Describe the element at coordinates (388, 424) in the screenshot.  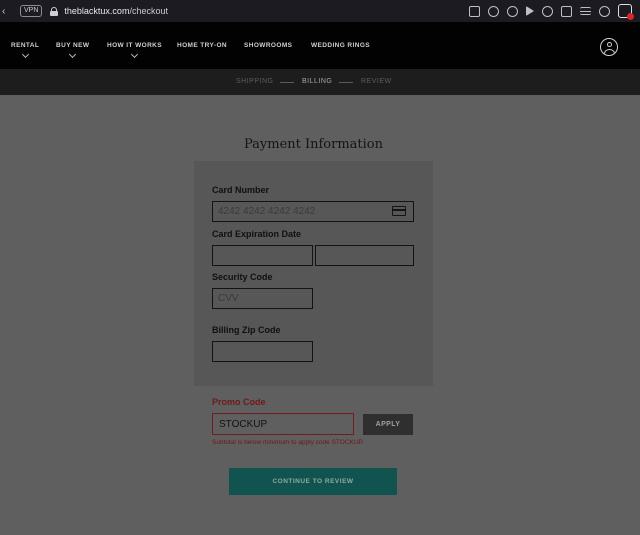
I see `apply-button: APPLY` at that location.